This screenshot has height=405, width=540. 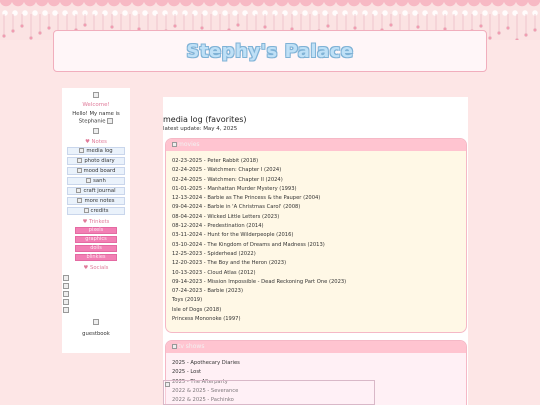 I want to click on welcome-text: Welcome!, so click(x=96, y=104).